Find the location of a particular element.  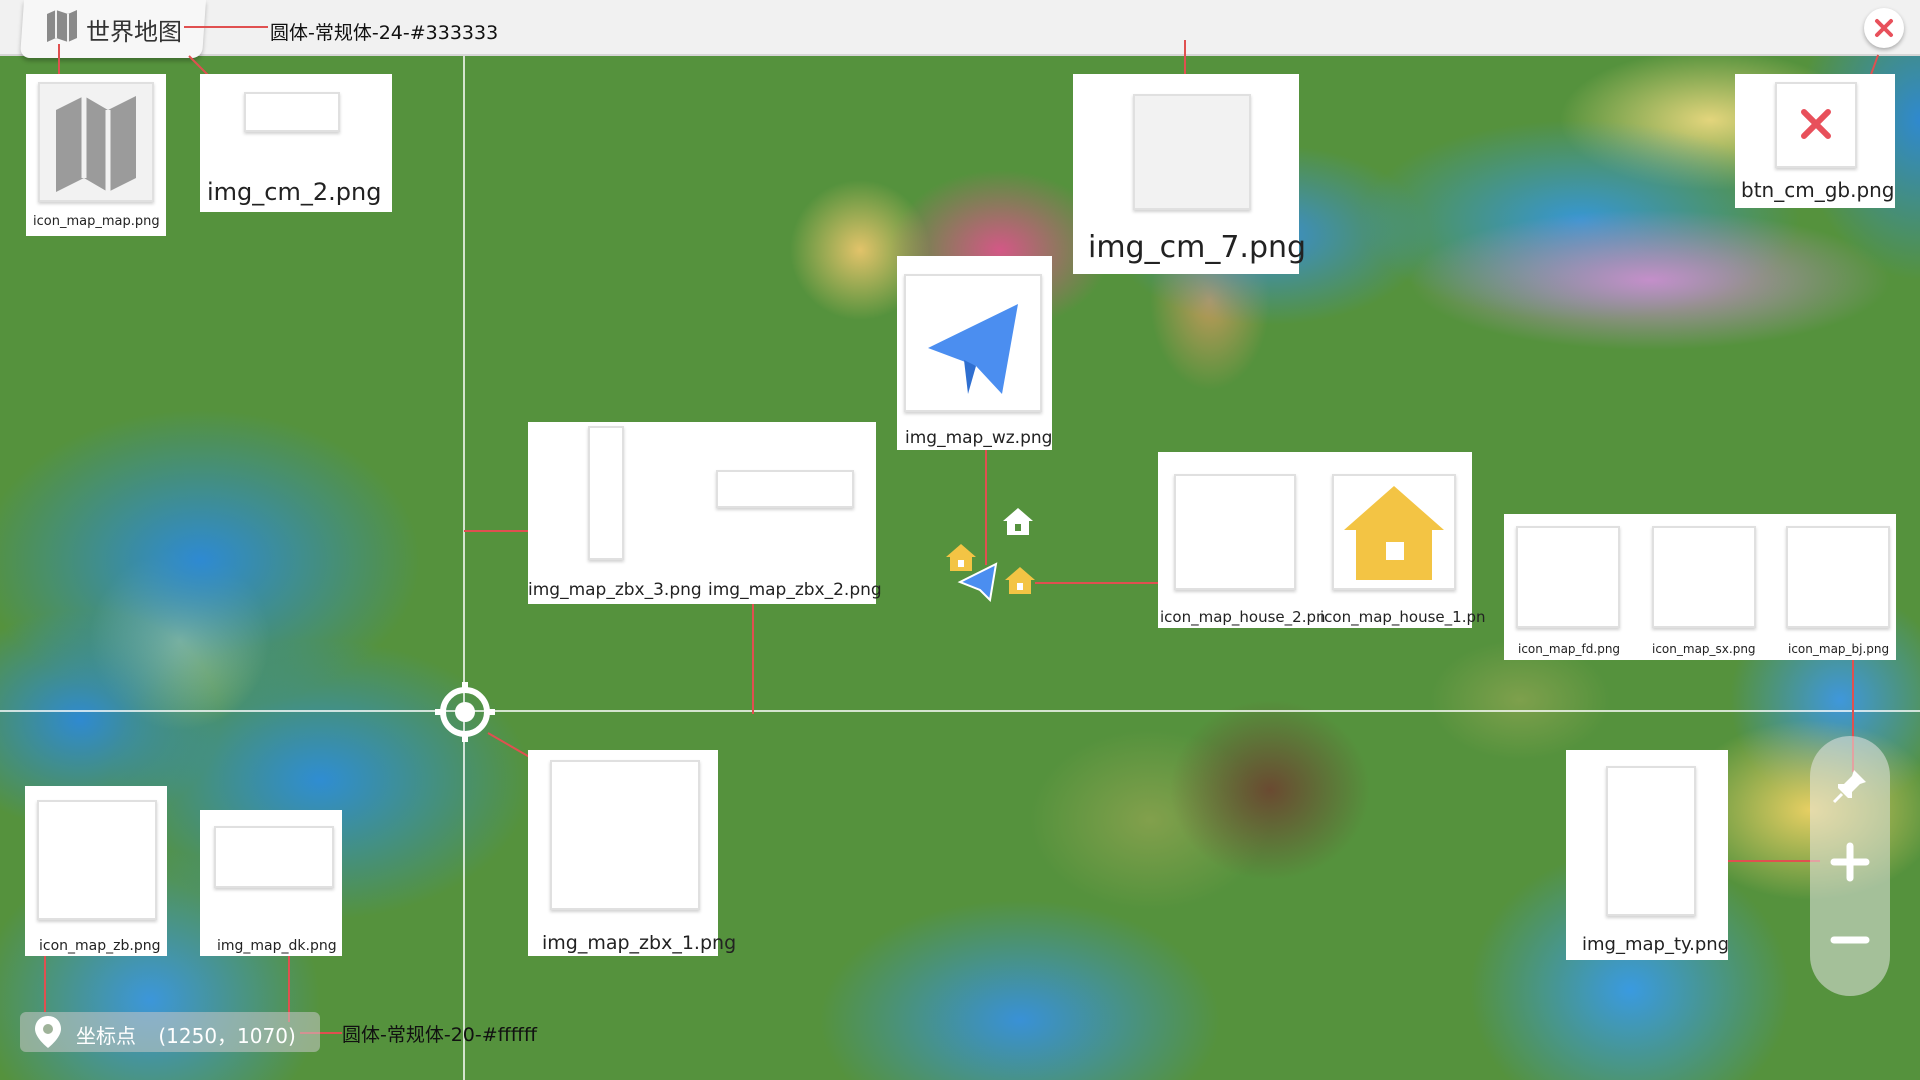

coordinate-label: 坐标点 (1250，1070) is located at coordinates (186, 1034).